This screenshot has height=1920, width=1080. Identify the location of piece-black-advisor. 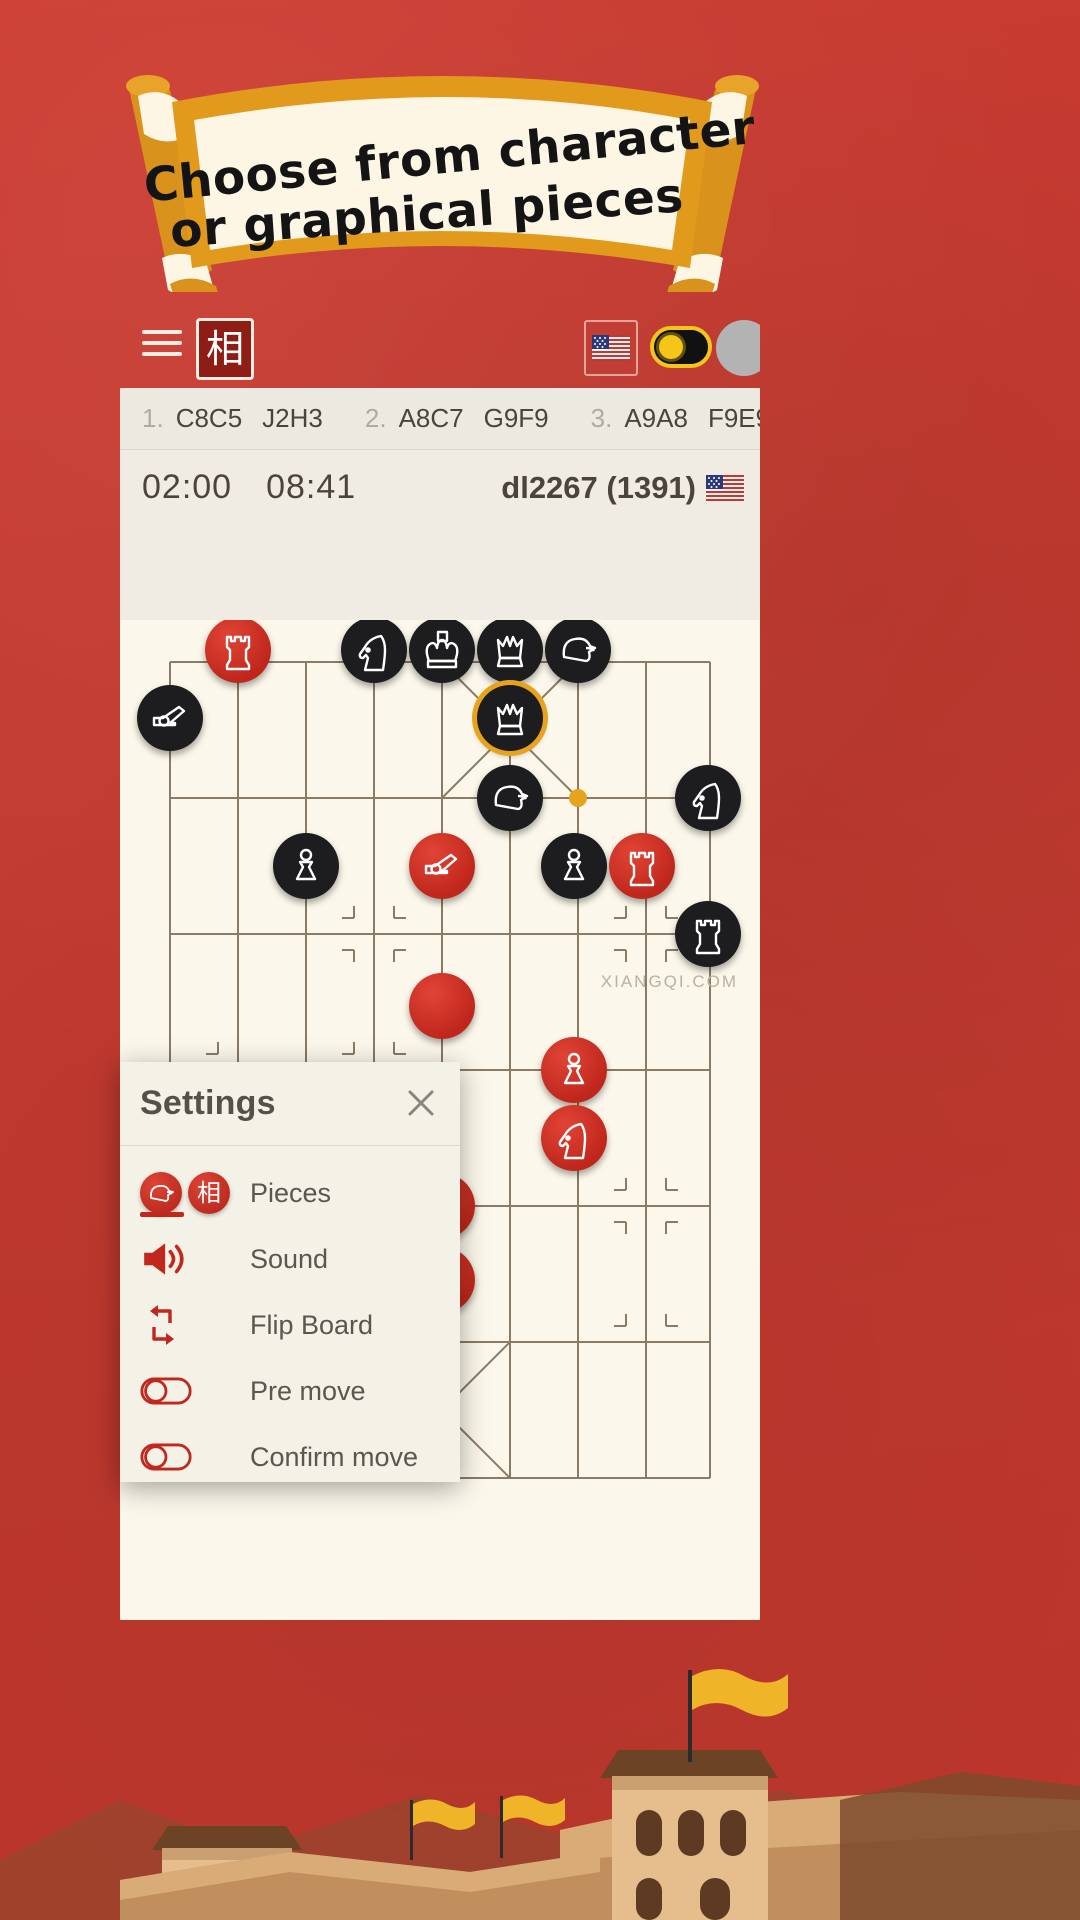
(510, 651).